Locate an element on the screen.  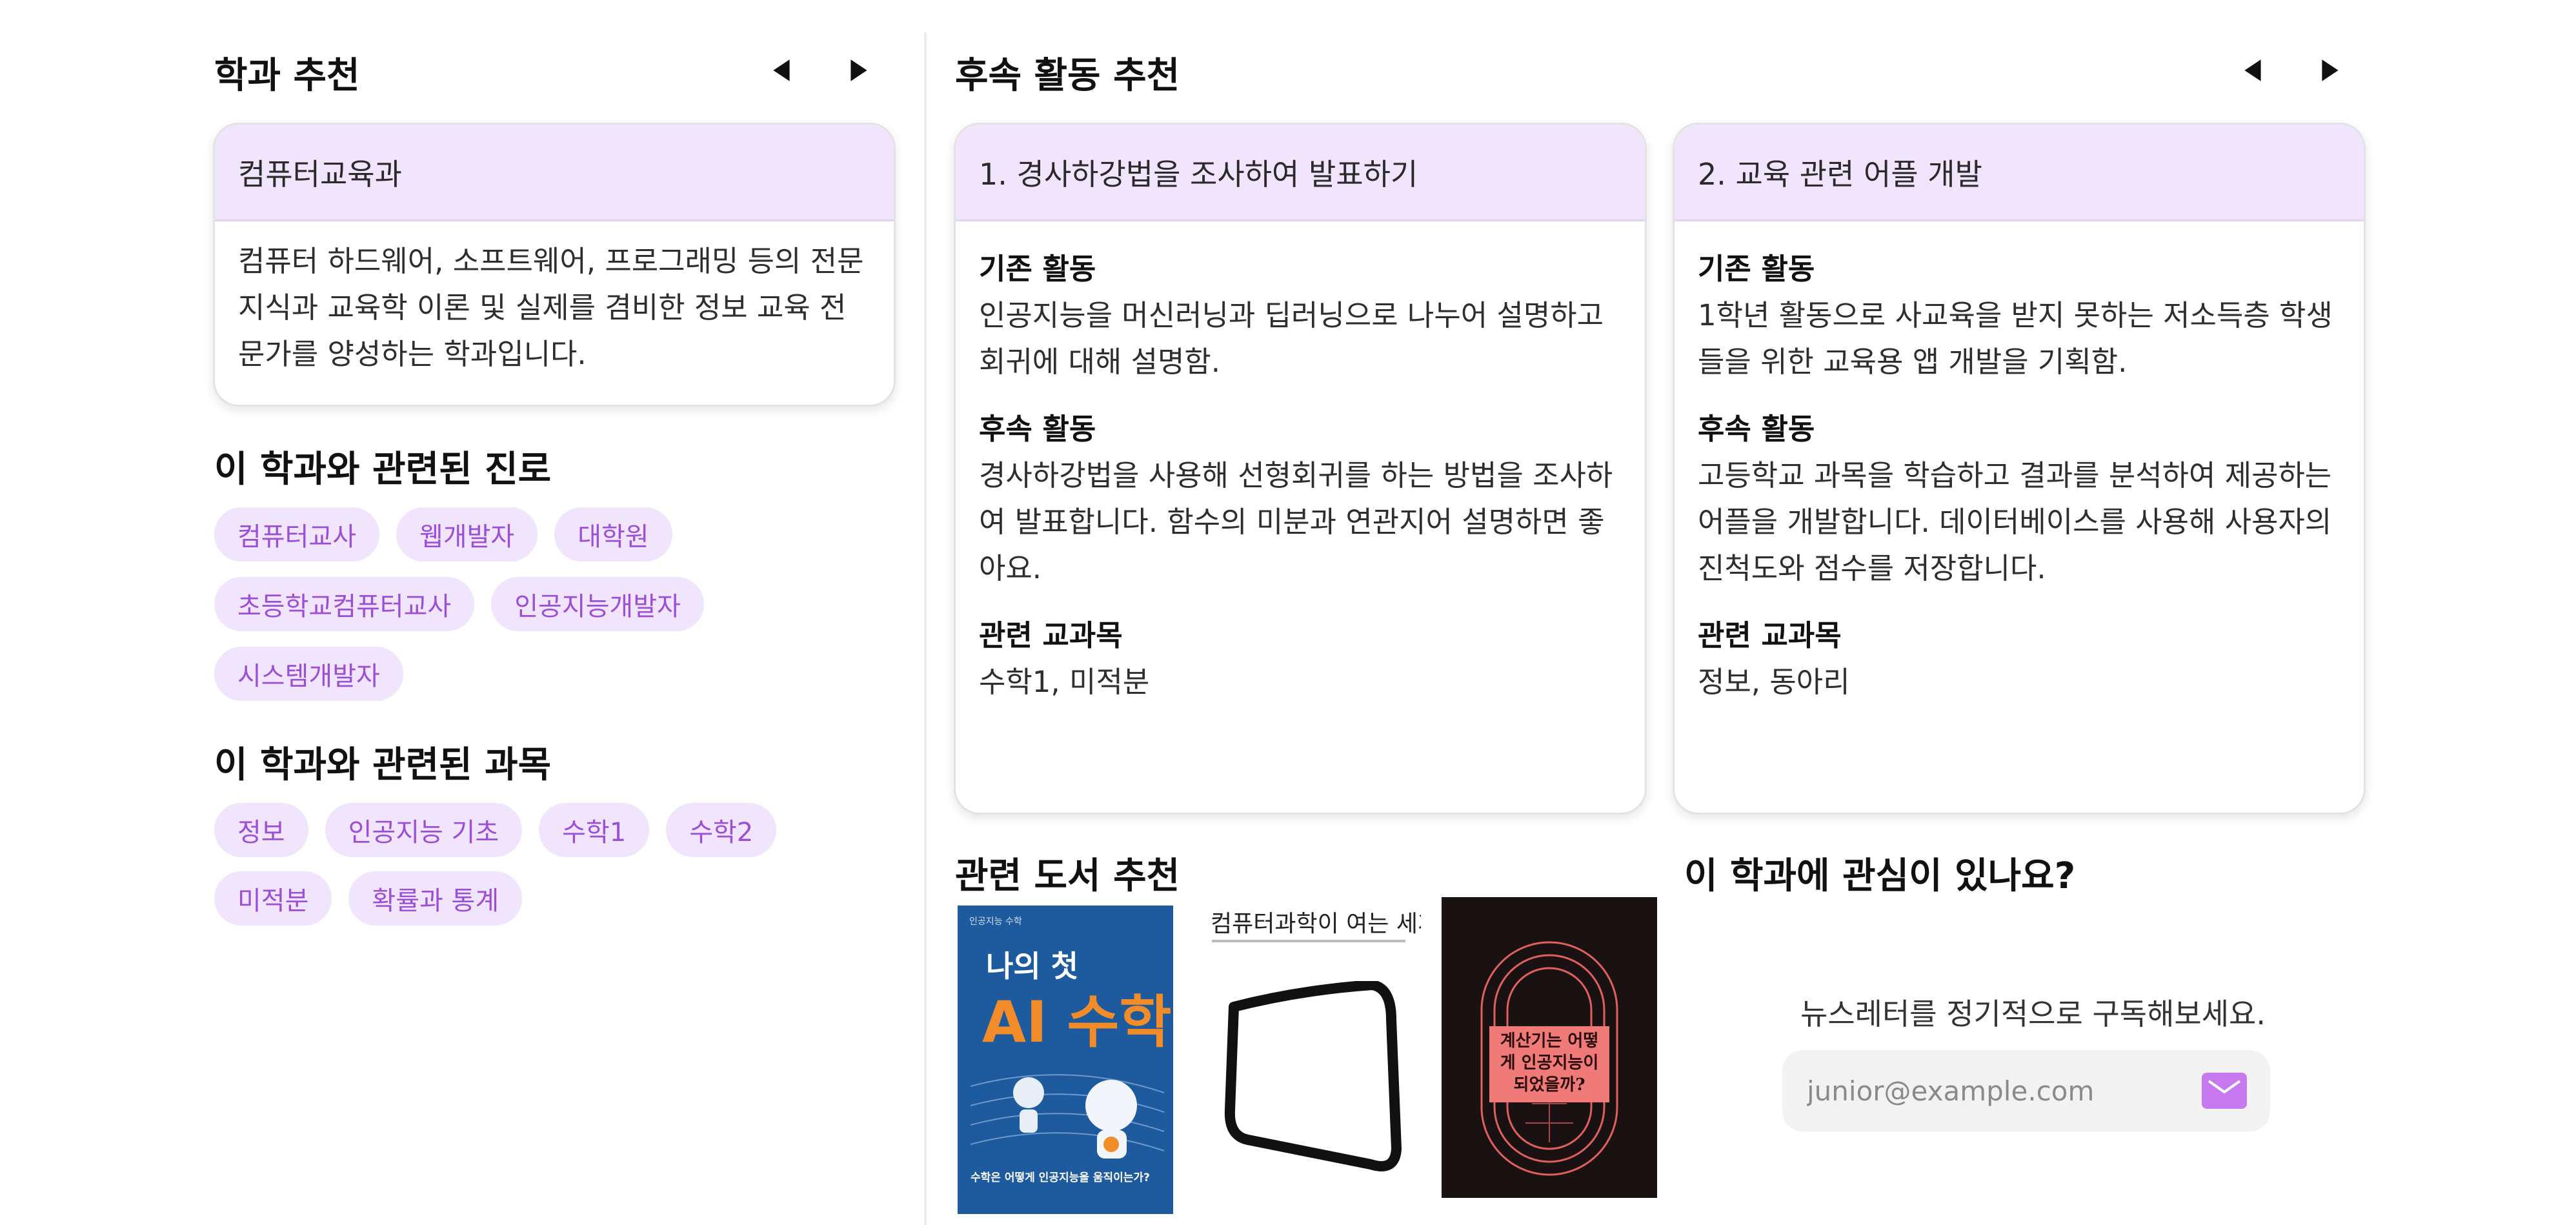
career-chip: 대학원 is located at coordinates (613, 534).